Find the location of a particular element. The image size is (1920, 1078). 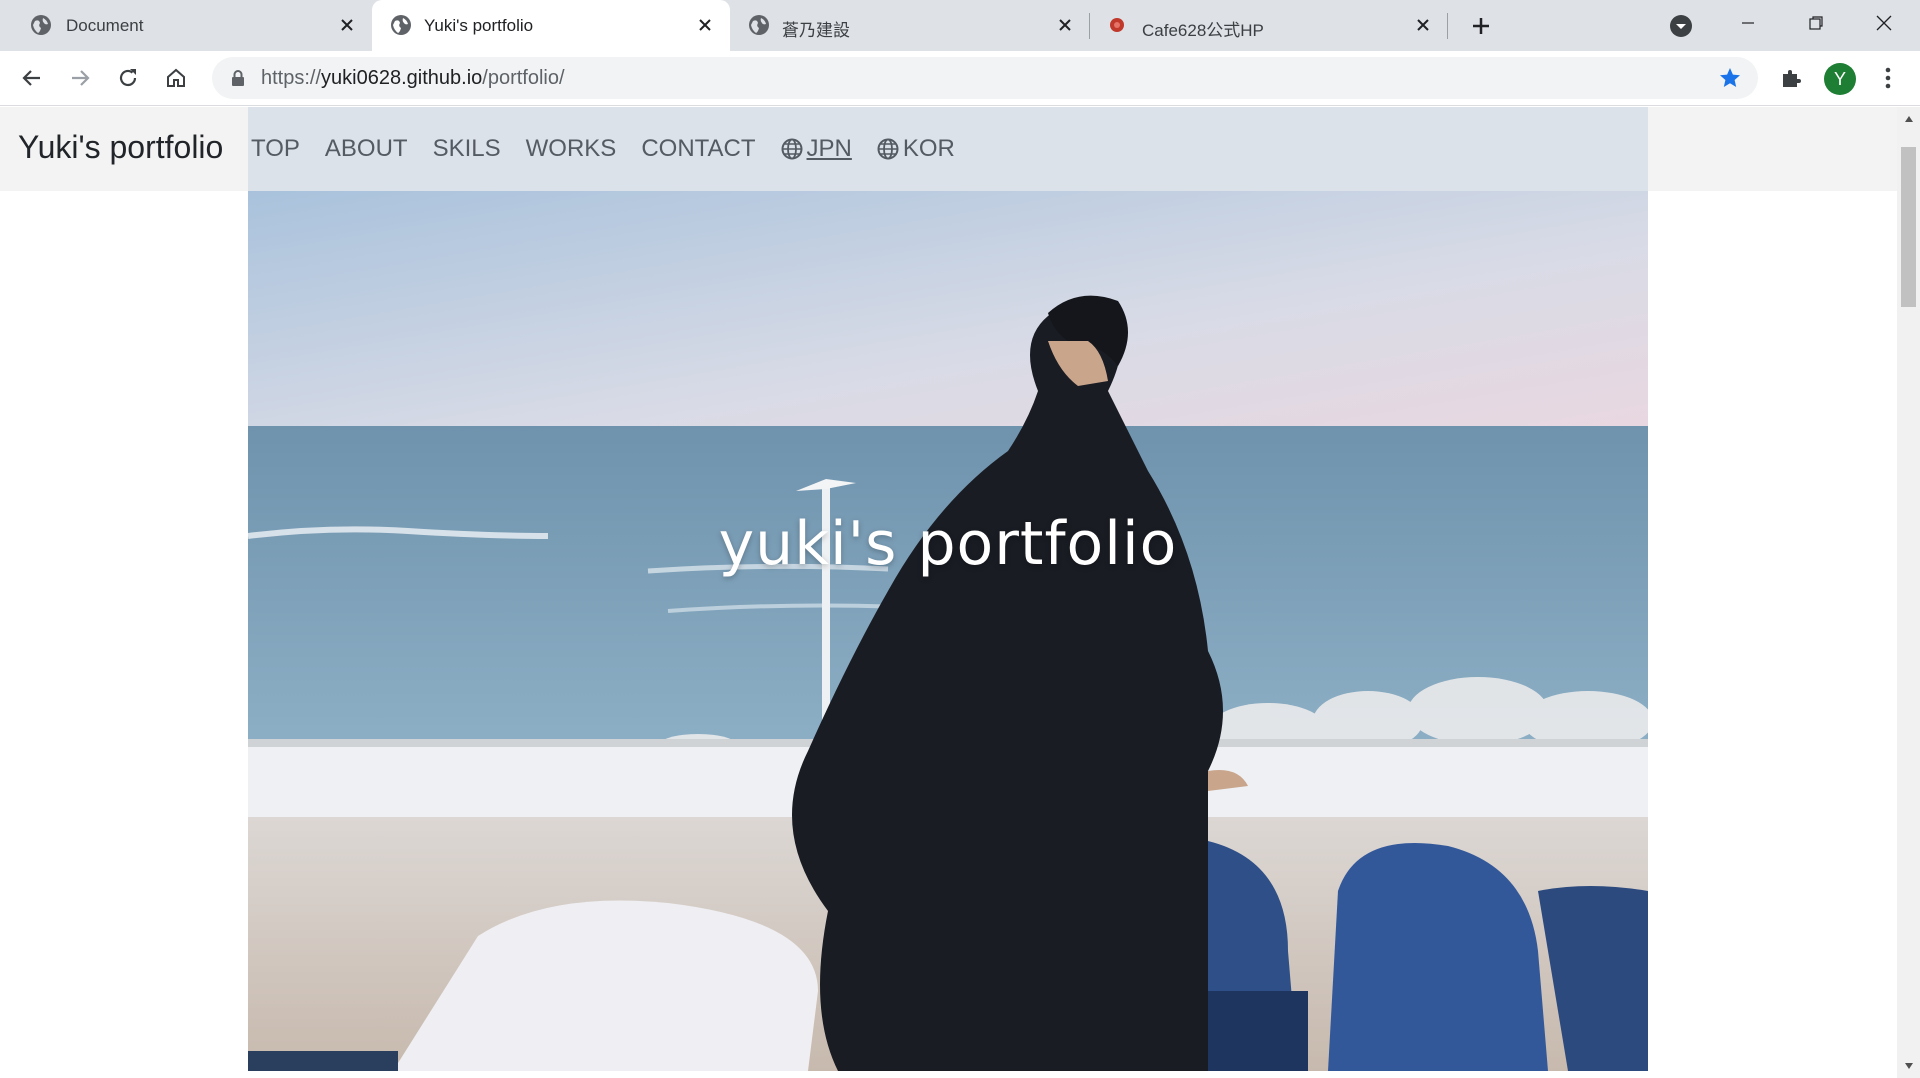

extensions-button is located at coordinates (1791, 78).